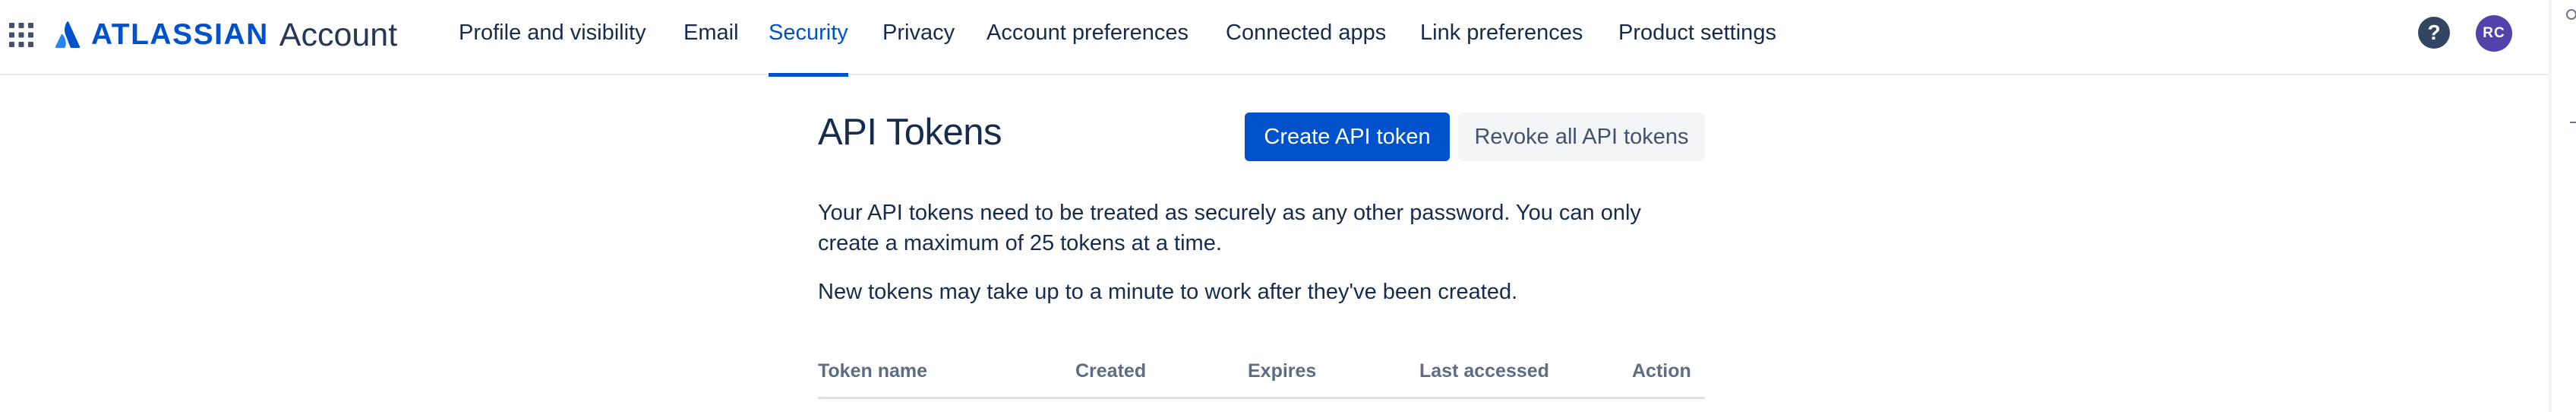  I want to click on nav-link-preferences: Link preferences, so click(1501, 37).